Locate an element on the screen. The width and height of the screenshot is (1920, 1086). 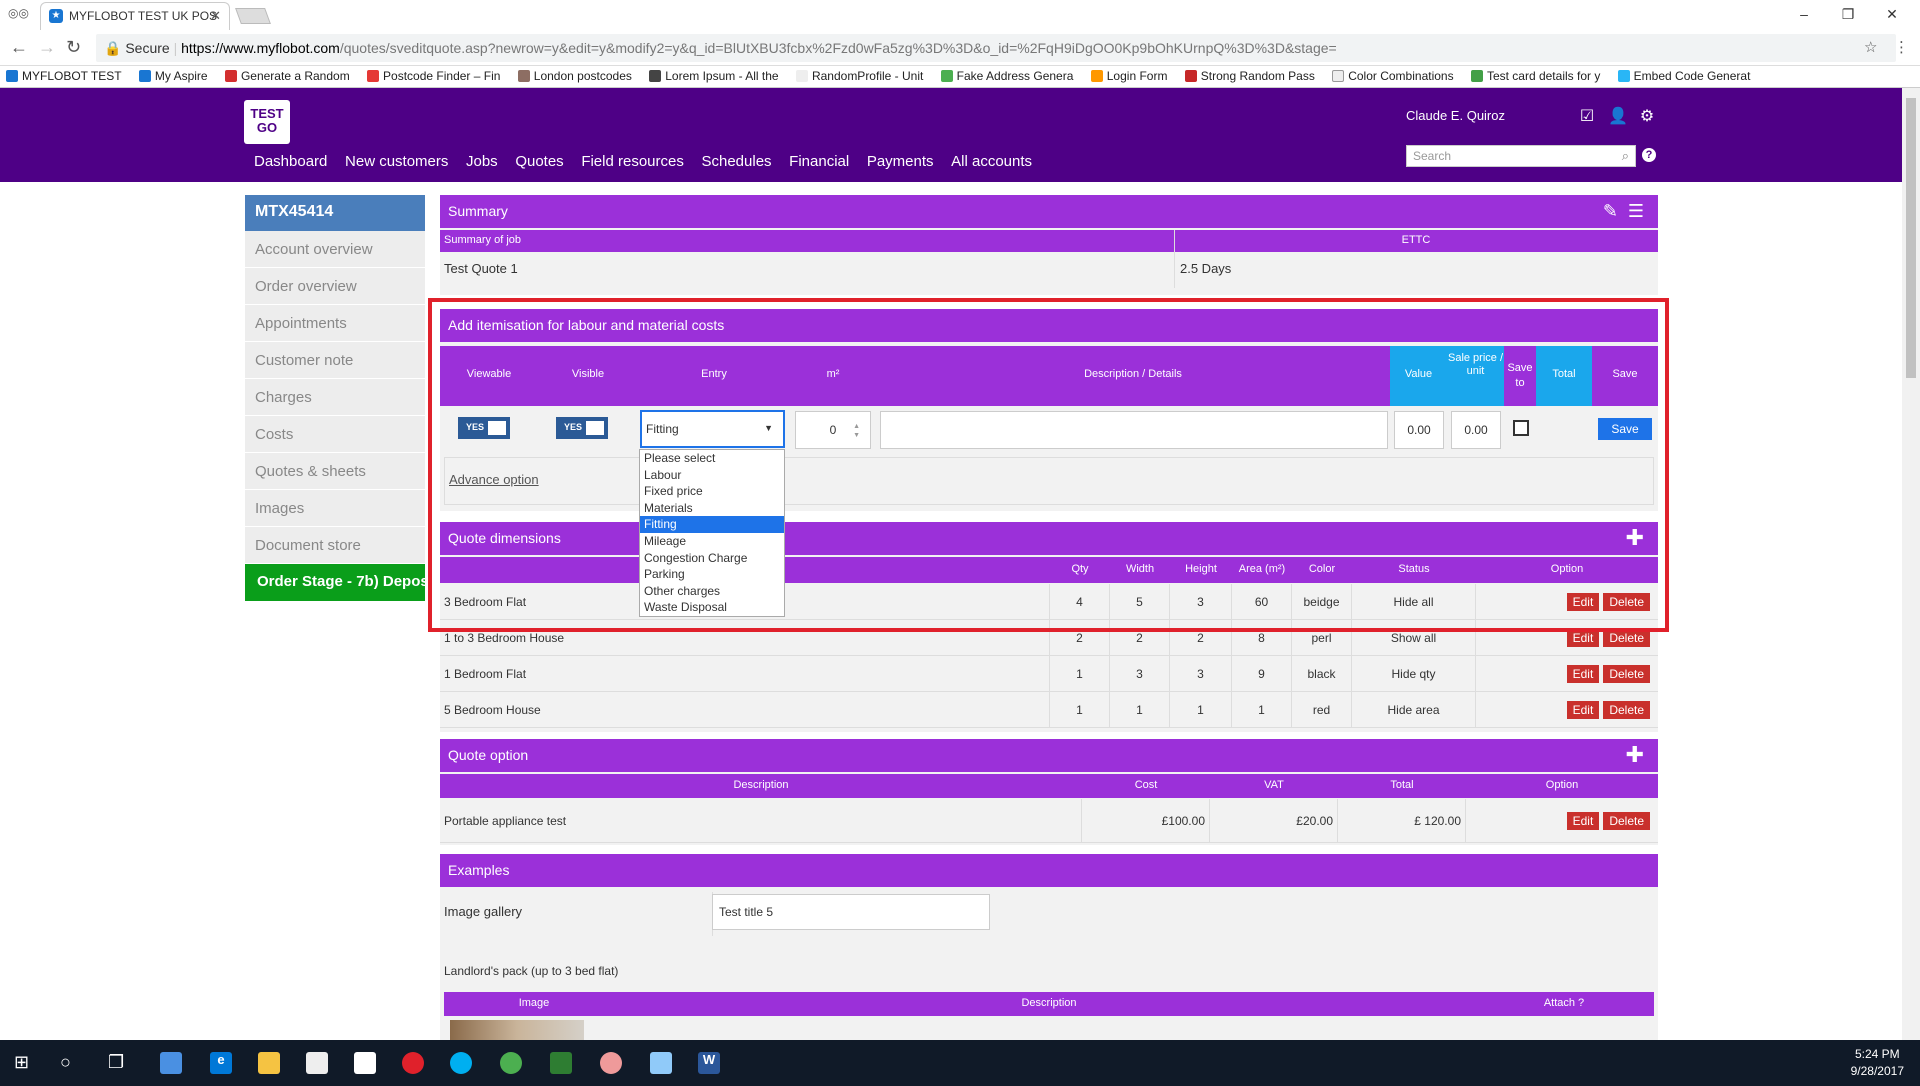
sidebar-item-account-overview: Account overview is located at coordinates (335, 249).